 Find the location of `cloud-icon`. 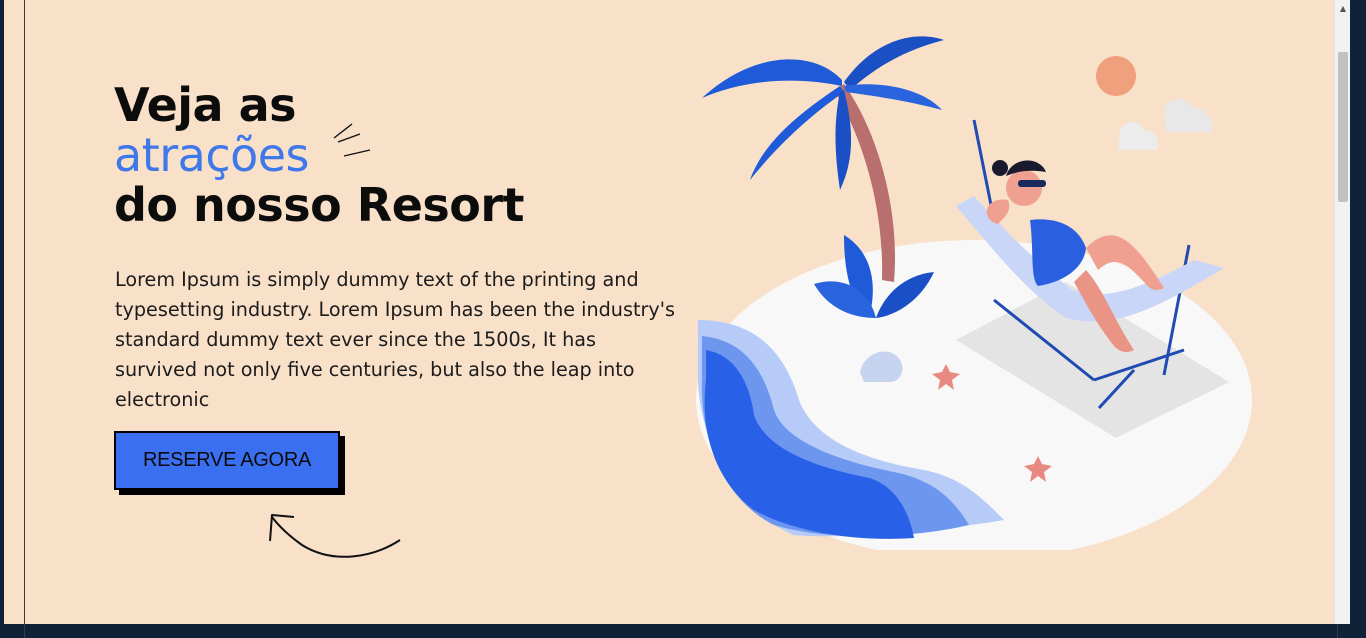

cloud-icon is located at coordinates (1188, 115).